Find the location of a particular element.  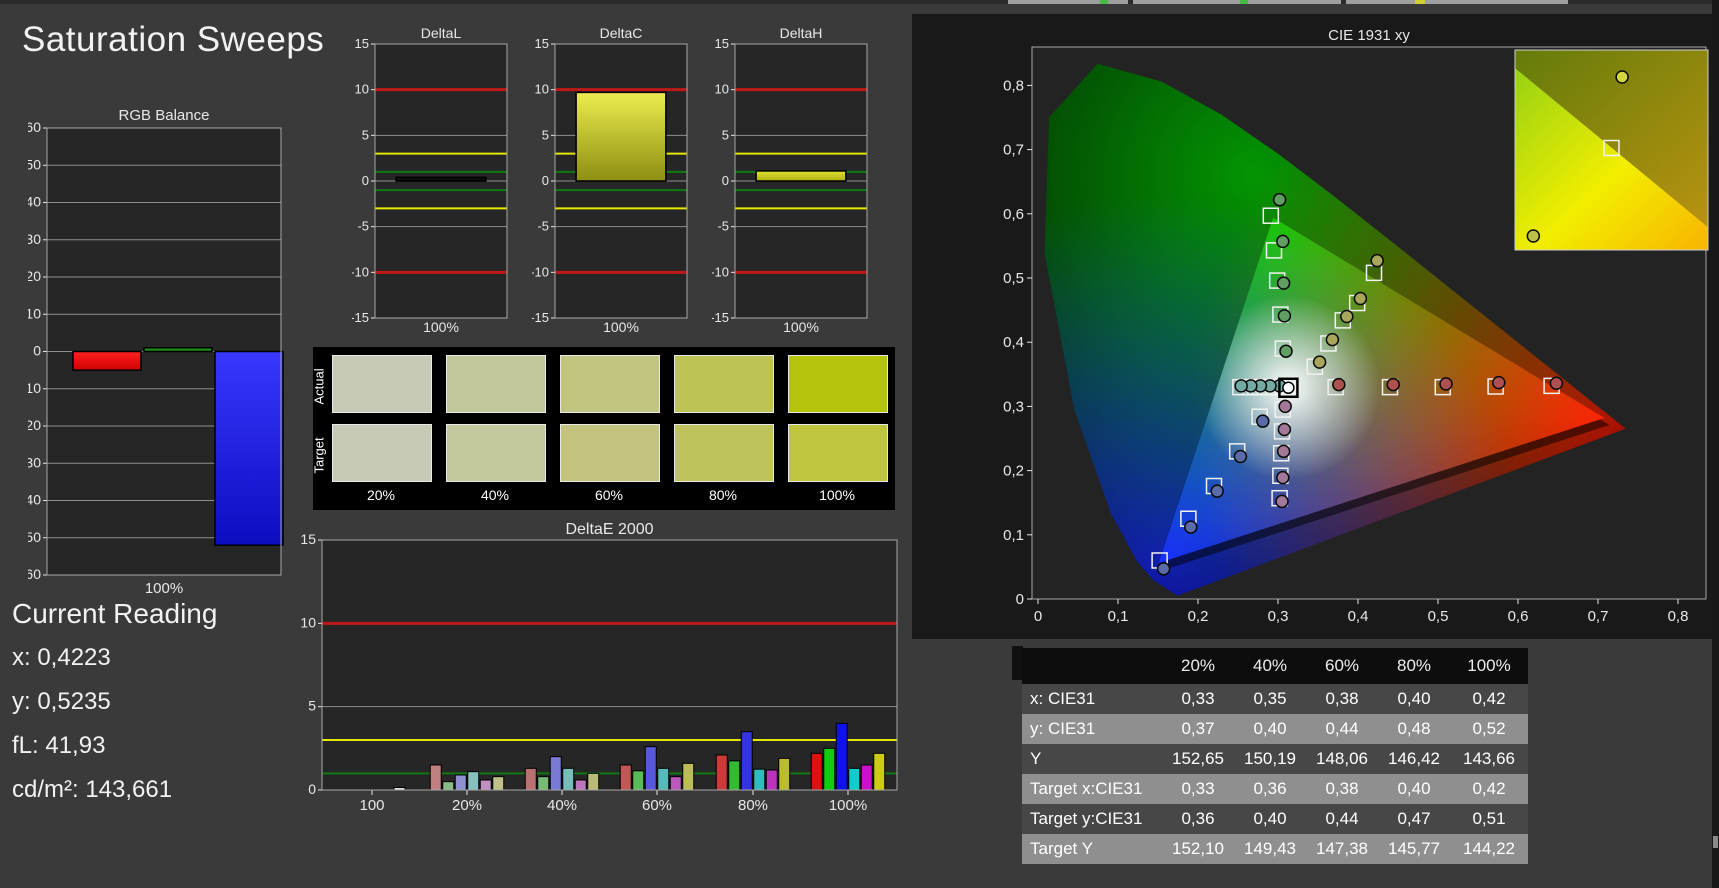

svg-text: -60 is located at coordinates (34, 574).